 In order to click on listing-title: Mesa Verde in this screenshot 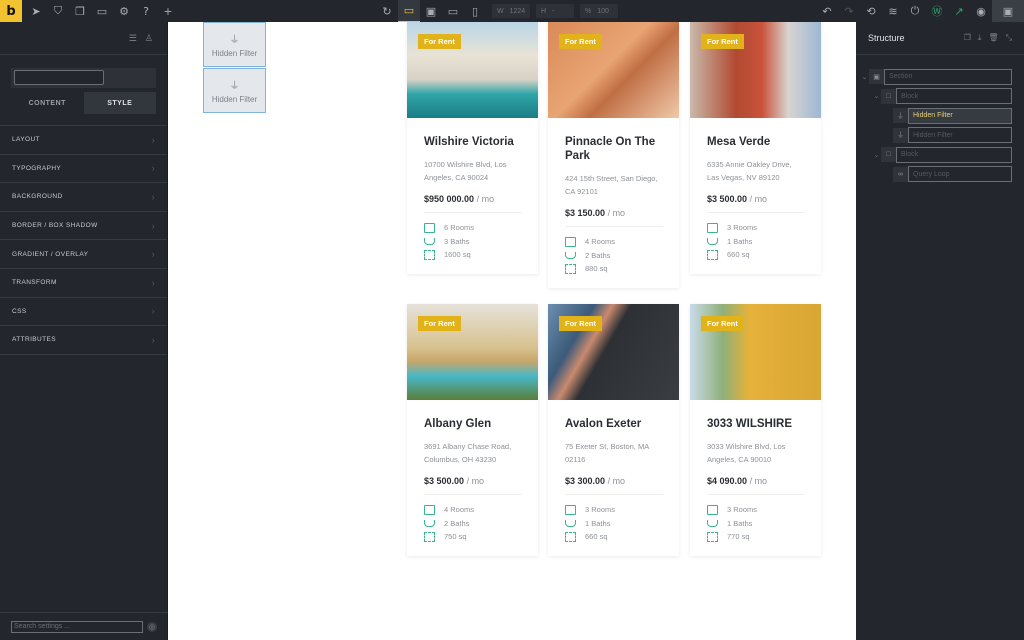, I will do `click(756, 142)`.